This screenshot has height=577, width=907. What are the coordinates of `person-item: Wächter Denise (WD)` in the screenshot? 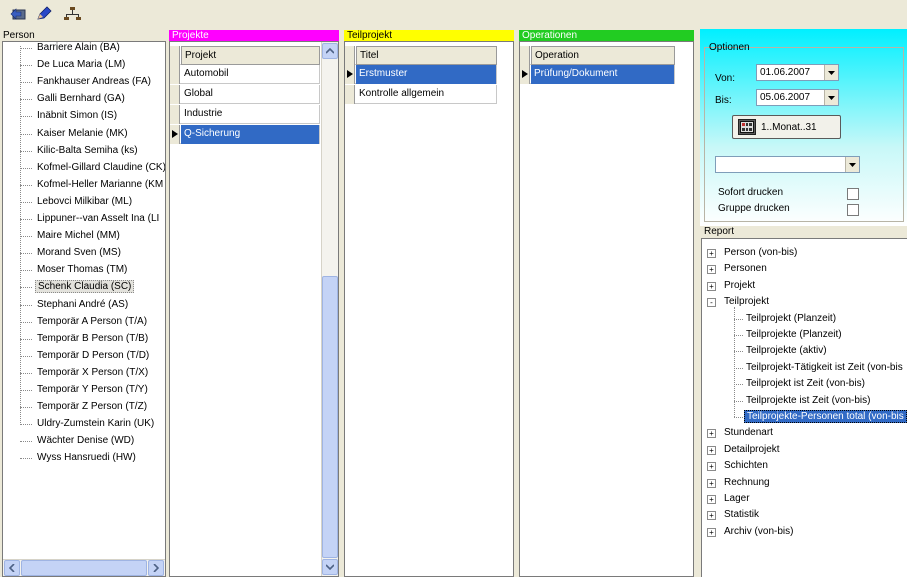 It's located at (78, 441).